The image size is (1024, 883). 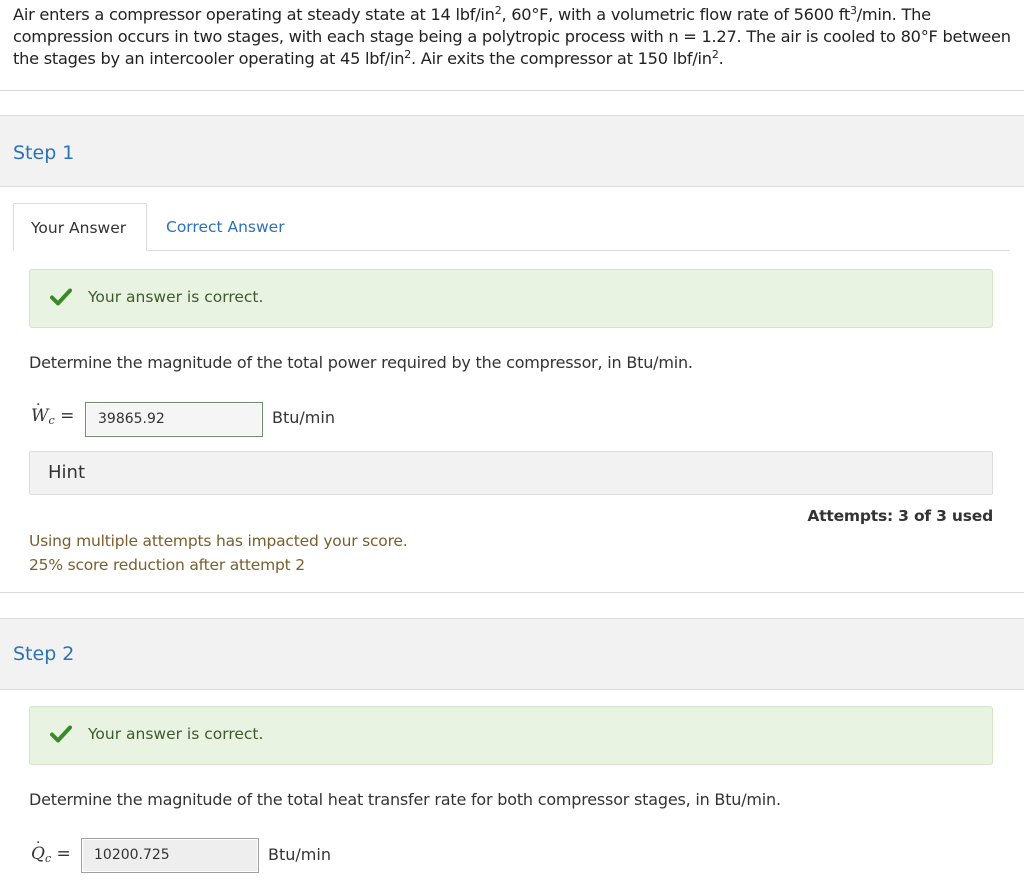 I want to click on attempts-counter: Attempts: 3 of 3 used, so click(x=900, y=516).